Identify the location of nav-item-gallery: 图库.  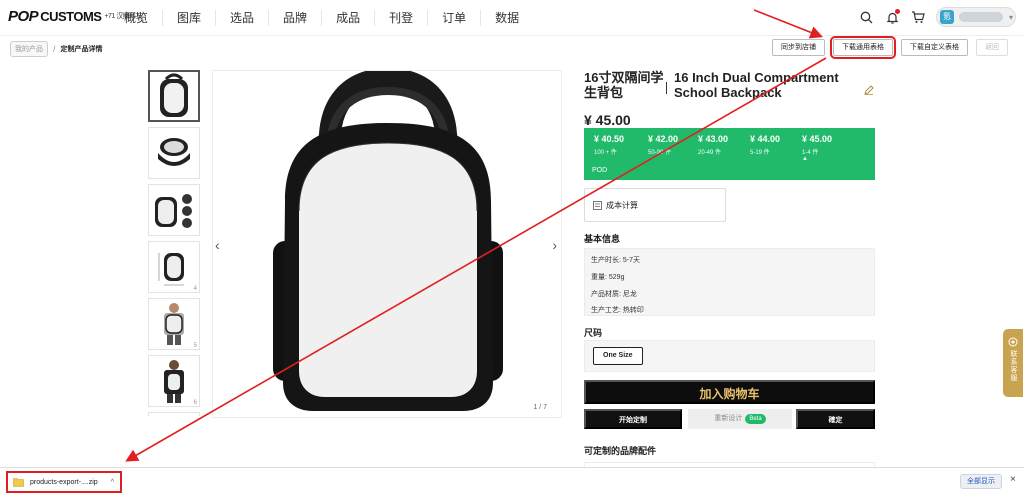
(188, 18).